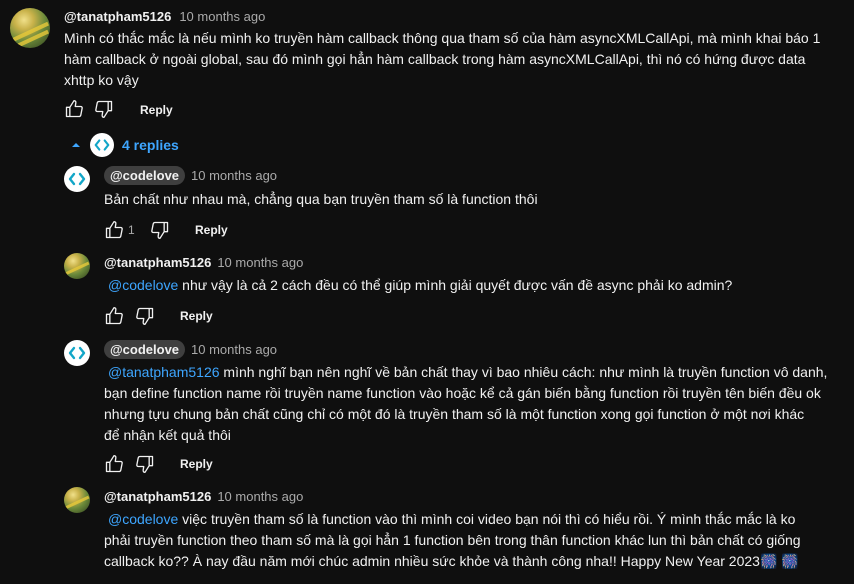  Describe the element at coordinates (150, 145) in the screenshot. I see `replies-count: 4 replies` at that location.